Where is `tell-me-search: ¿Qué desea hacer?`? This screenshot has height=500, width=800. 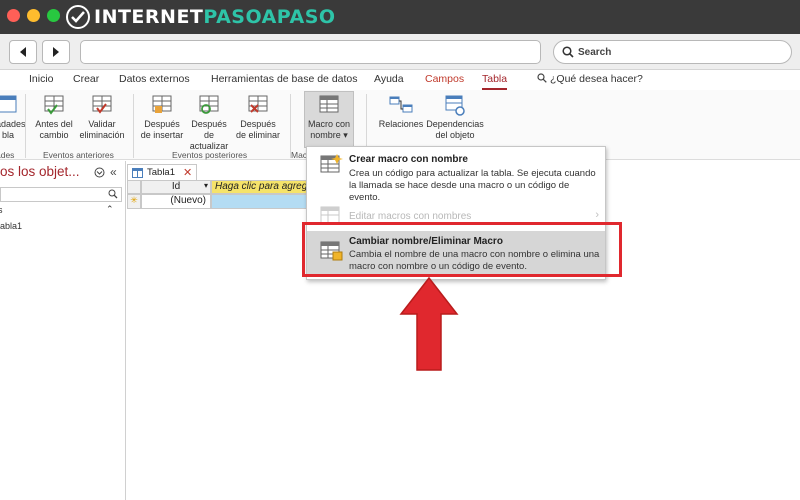
tell-me-search: ¿Qué desea hacer? is located at coordinates (590, 79).